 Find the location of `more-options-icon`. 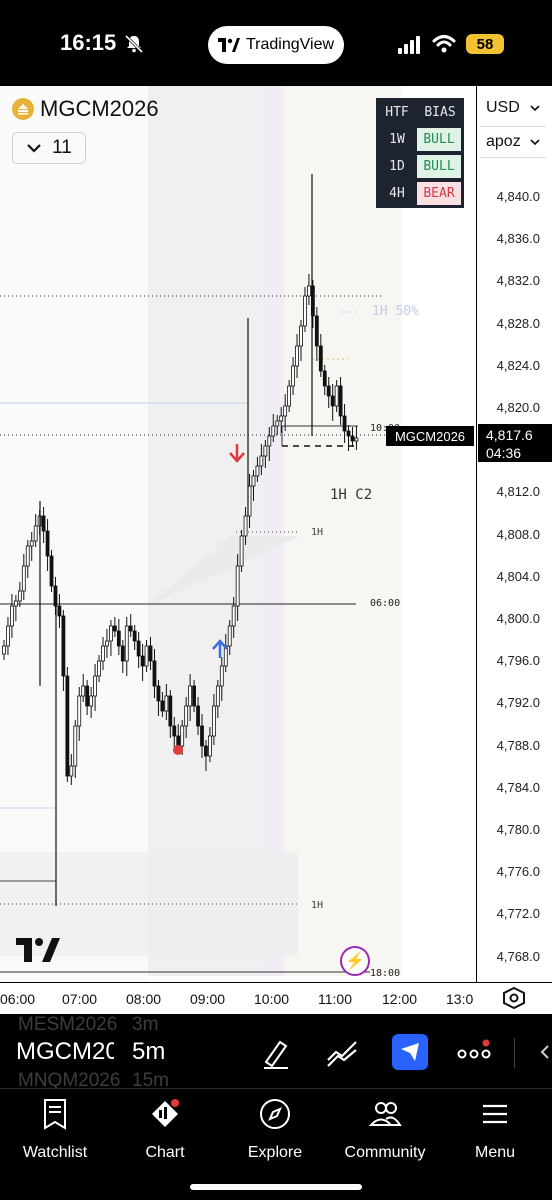

more-options-icon is located at coordinates (474, 1052).